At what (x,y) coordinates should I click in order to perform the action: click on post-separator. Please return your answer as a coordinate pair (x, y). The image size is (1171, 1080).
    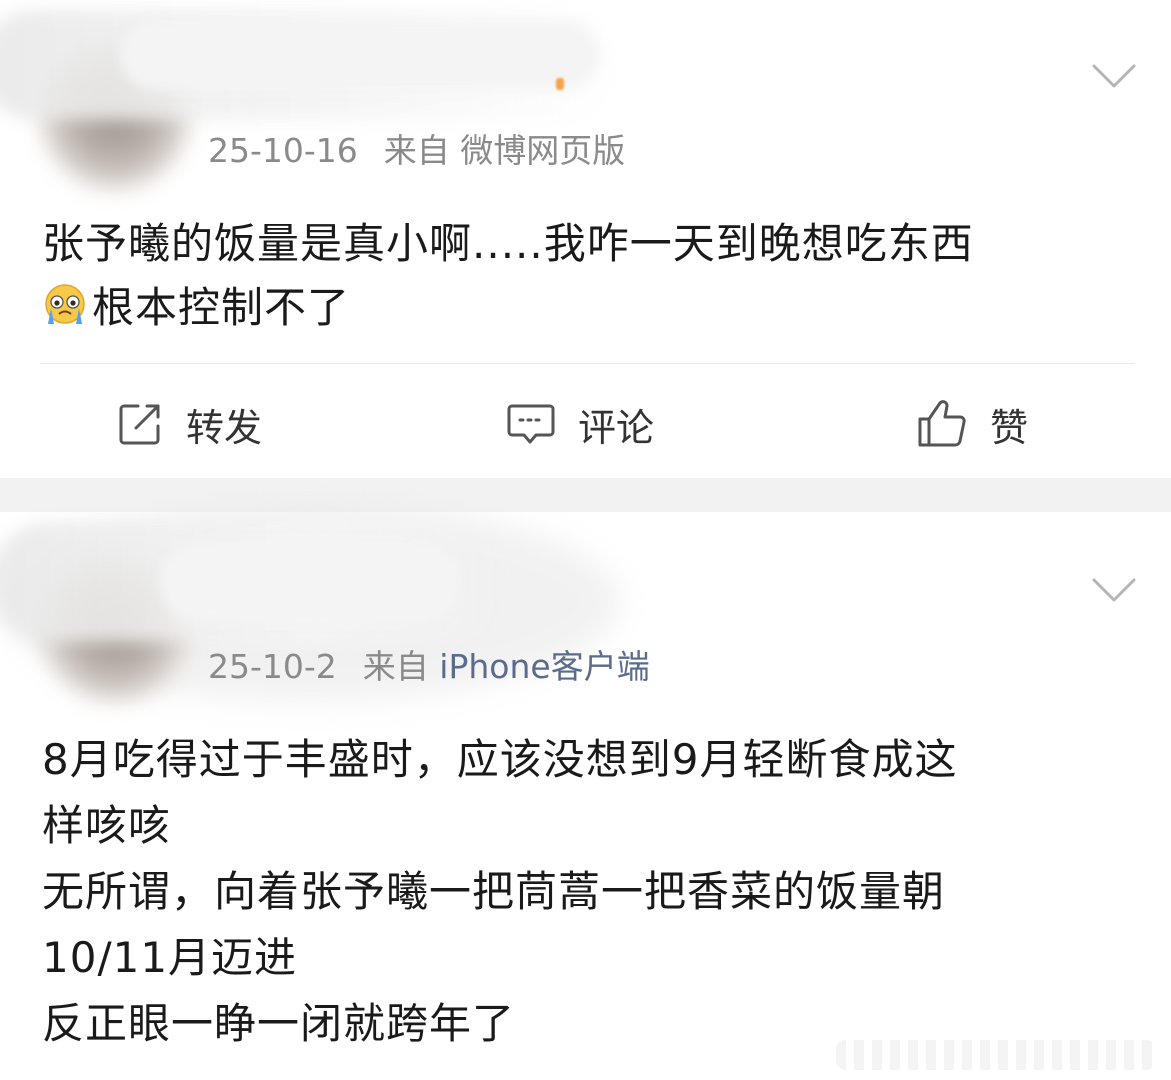
    Looking at the image, I should click on (585, 495).